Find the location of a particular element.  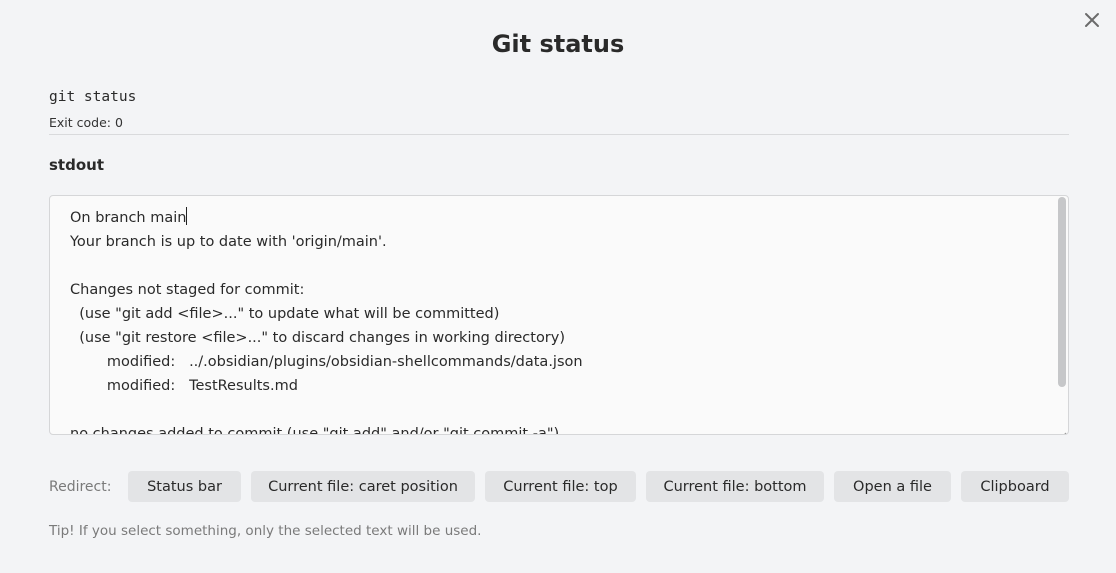

redirect-file-top-button: Current file: top is located at coordinates (560, 486).